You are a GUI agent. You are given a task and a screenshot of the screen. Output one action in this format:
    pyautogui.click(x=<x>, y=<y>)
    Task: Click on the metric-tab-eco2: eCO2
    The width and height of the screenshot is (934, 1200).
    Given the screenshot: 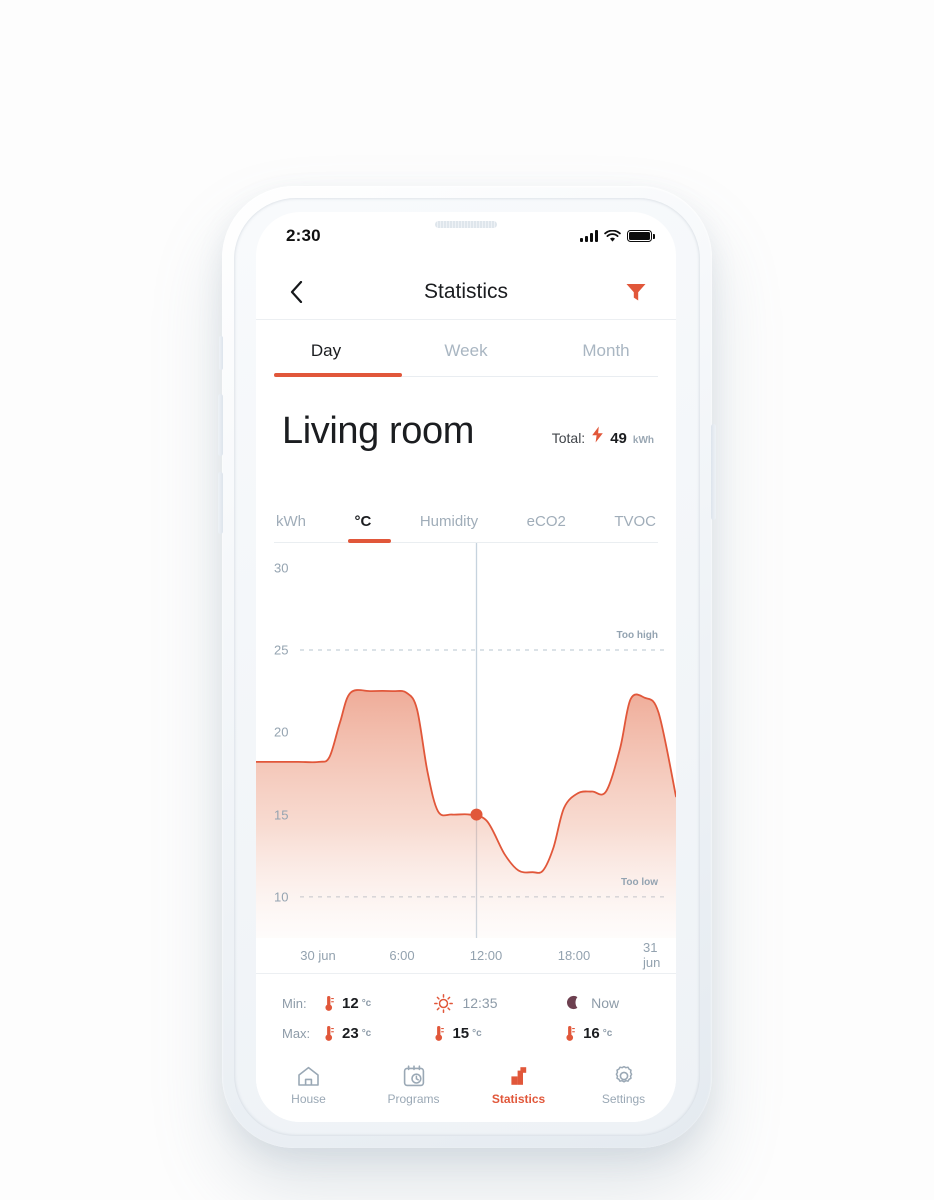 What is the action you would take?
    pyautogui.click(x=546, y=521)
    